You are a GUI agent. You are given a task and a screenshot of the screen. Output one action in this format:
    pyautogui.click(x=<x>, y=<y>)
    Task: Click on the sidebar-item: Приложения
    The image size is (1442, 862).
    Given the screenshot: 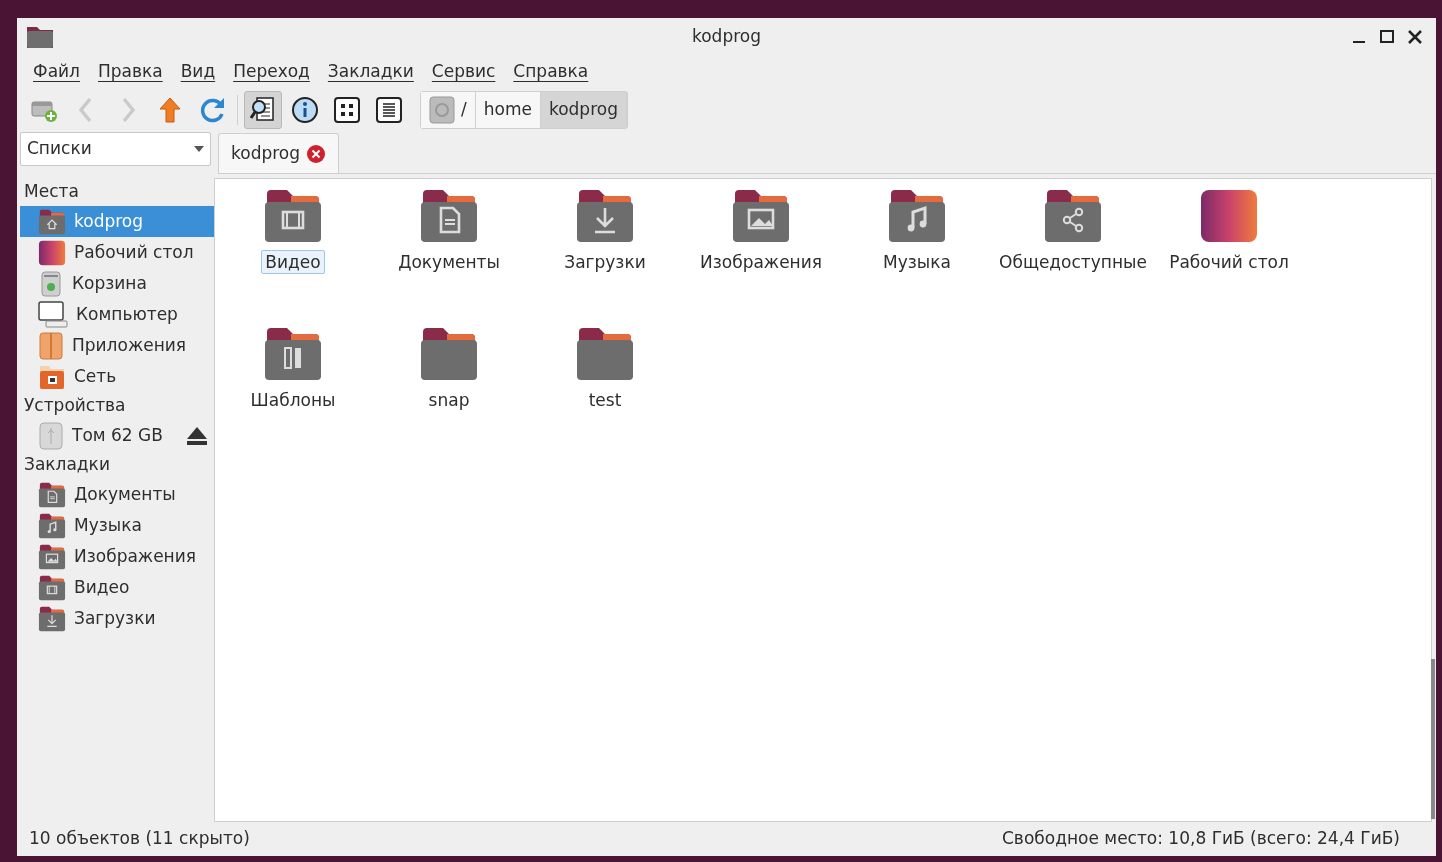 What is the action you would take?
    pyautogui.click(x=117, y=345)
    